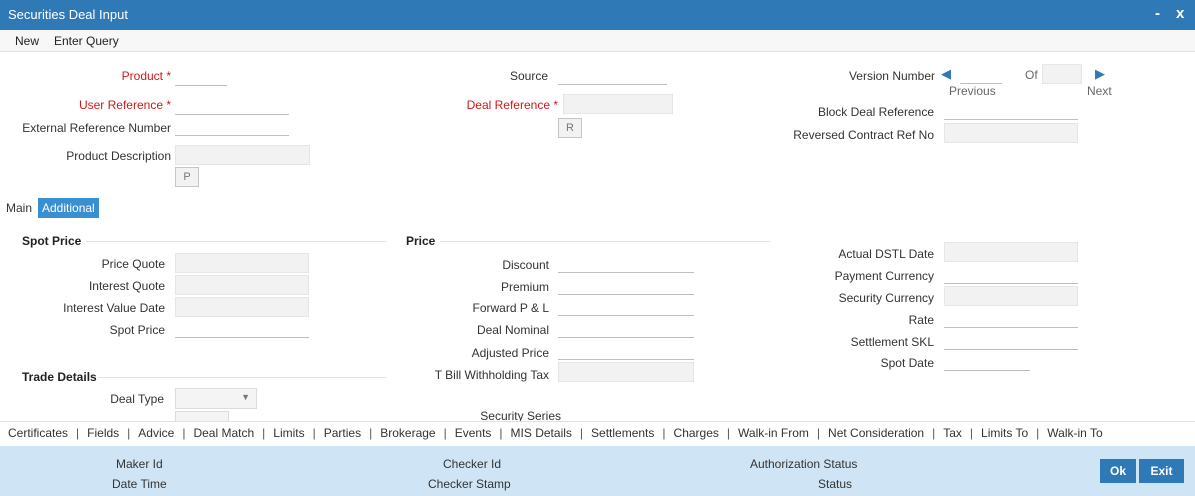 Image resolution: width=1195 pixels, height=496 pixels. I want to click on subtab-walk-in-to: Walk-in To, so click(1074, 433).